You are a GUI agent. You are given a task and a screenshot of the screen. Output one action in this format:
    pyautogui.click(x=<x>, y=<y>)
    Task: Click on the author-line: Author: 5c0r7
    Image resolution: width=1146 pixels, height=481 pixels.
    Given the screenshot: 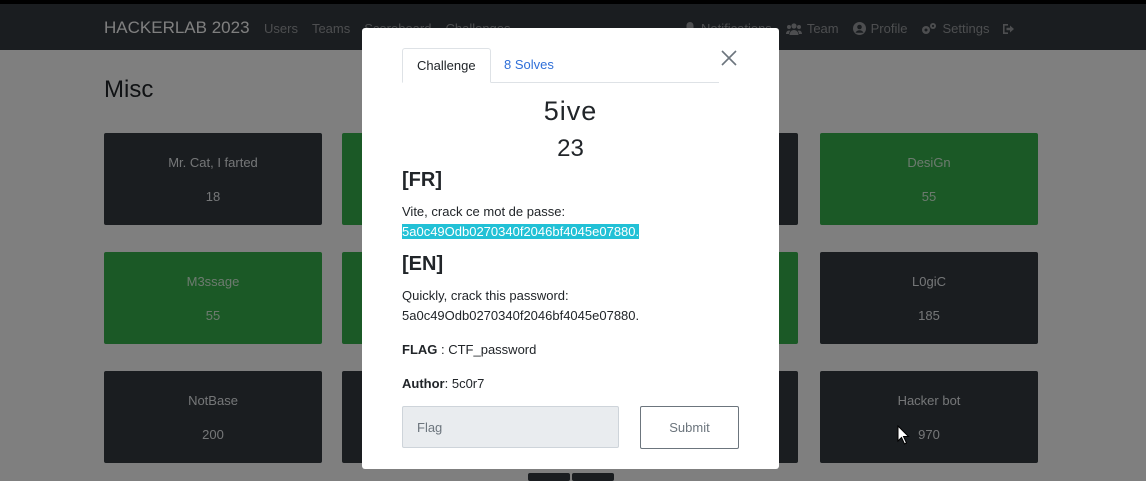 What is the action you would take?
    pyautogui.click(x=572, y=384)
    